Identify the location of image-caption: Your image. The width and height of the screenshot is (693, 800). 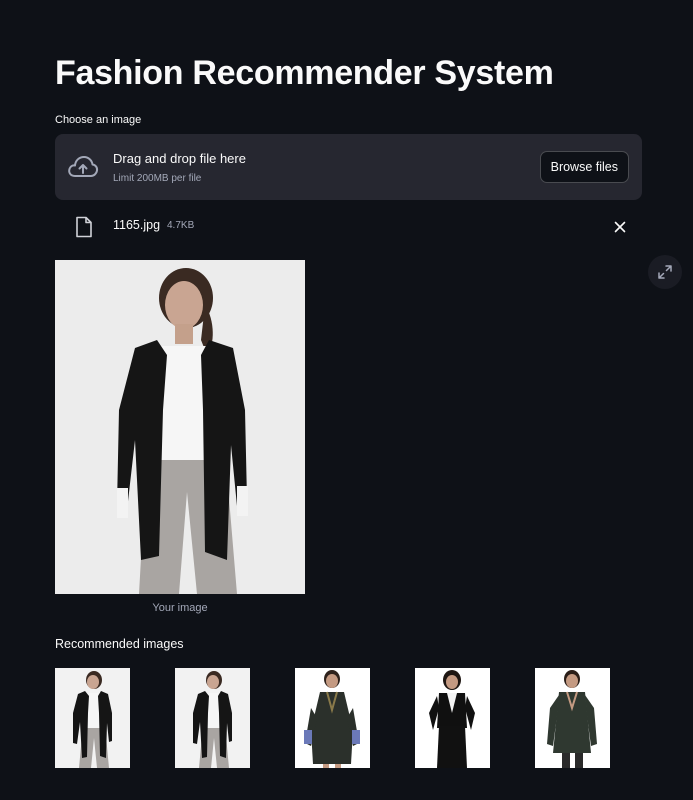
(180, 608).